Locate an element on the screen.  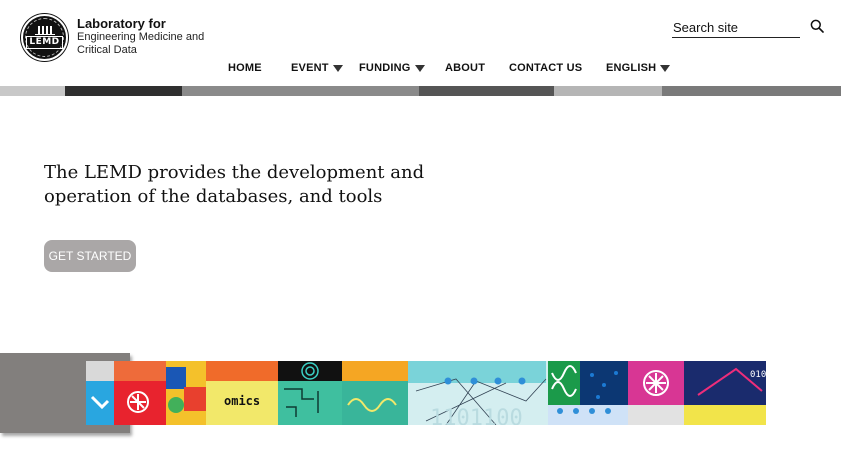
nav-funding: FUNDING is located at coordinates (392, 68).